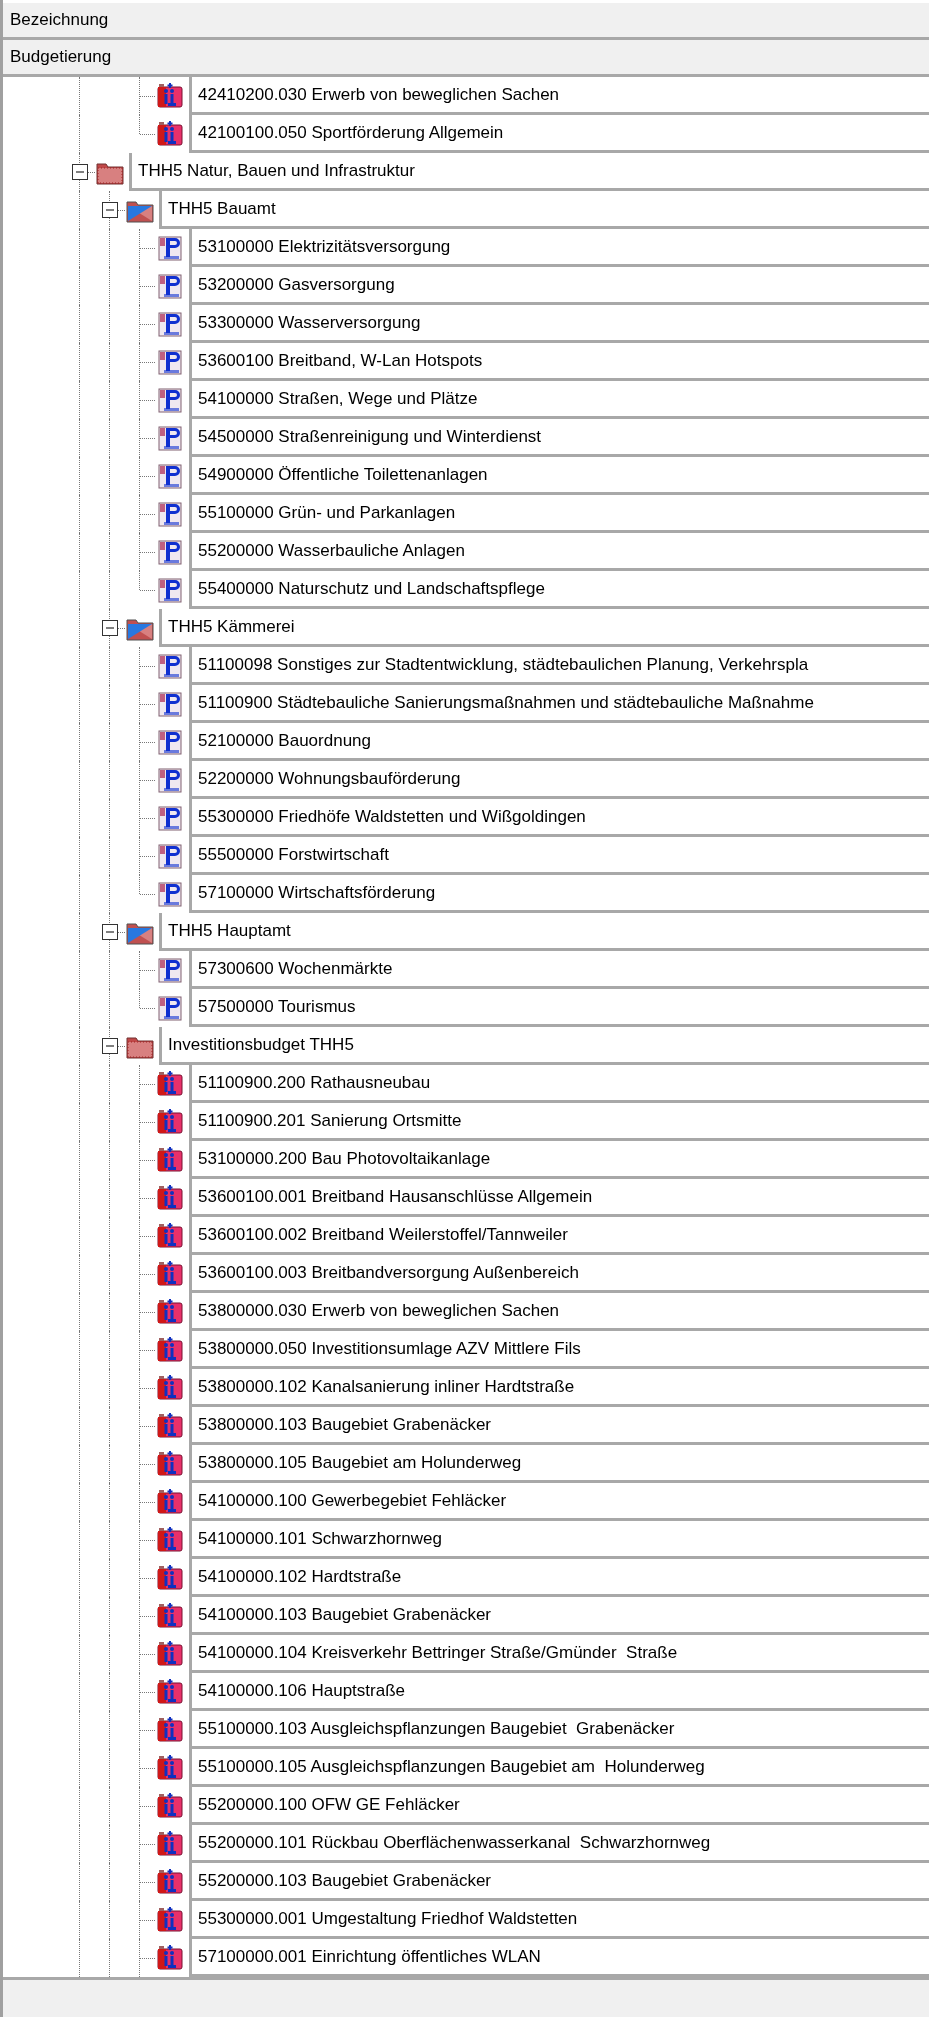 The image size is (929, 2017). I want to click on tree-item-label: 53600100.001 Breitband Hausanschlüsse Allgemein, so click(559, 1198).